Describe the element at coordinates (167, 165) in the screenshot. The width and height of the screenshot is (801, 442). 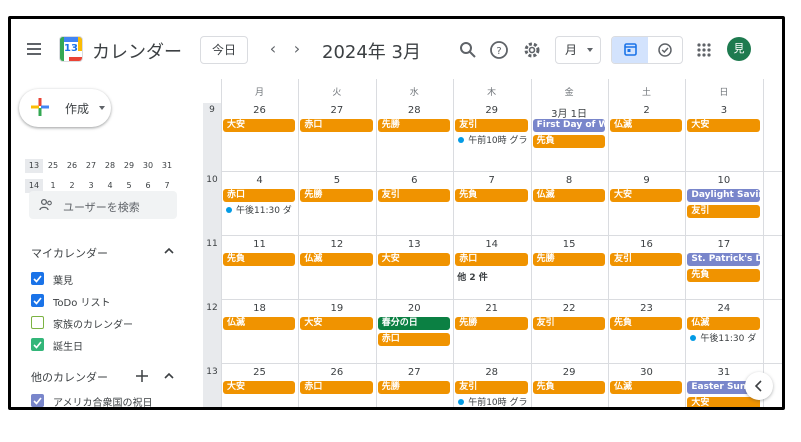
I see `mini-calendar-day: 31` at that location.